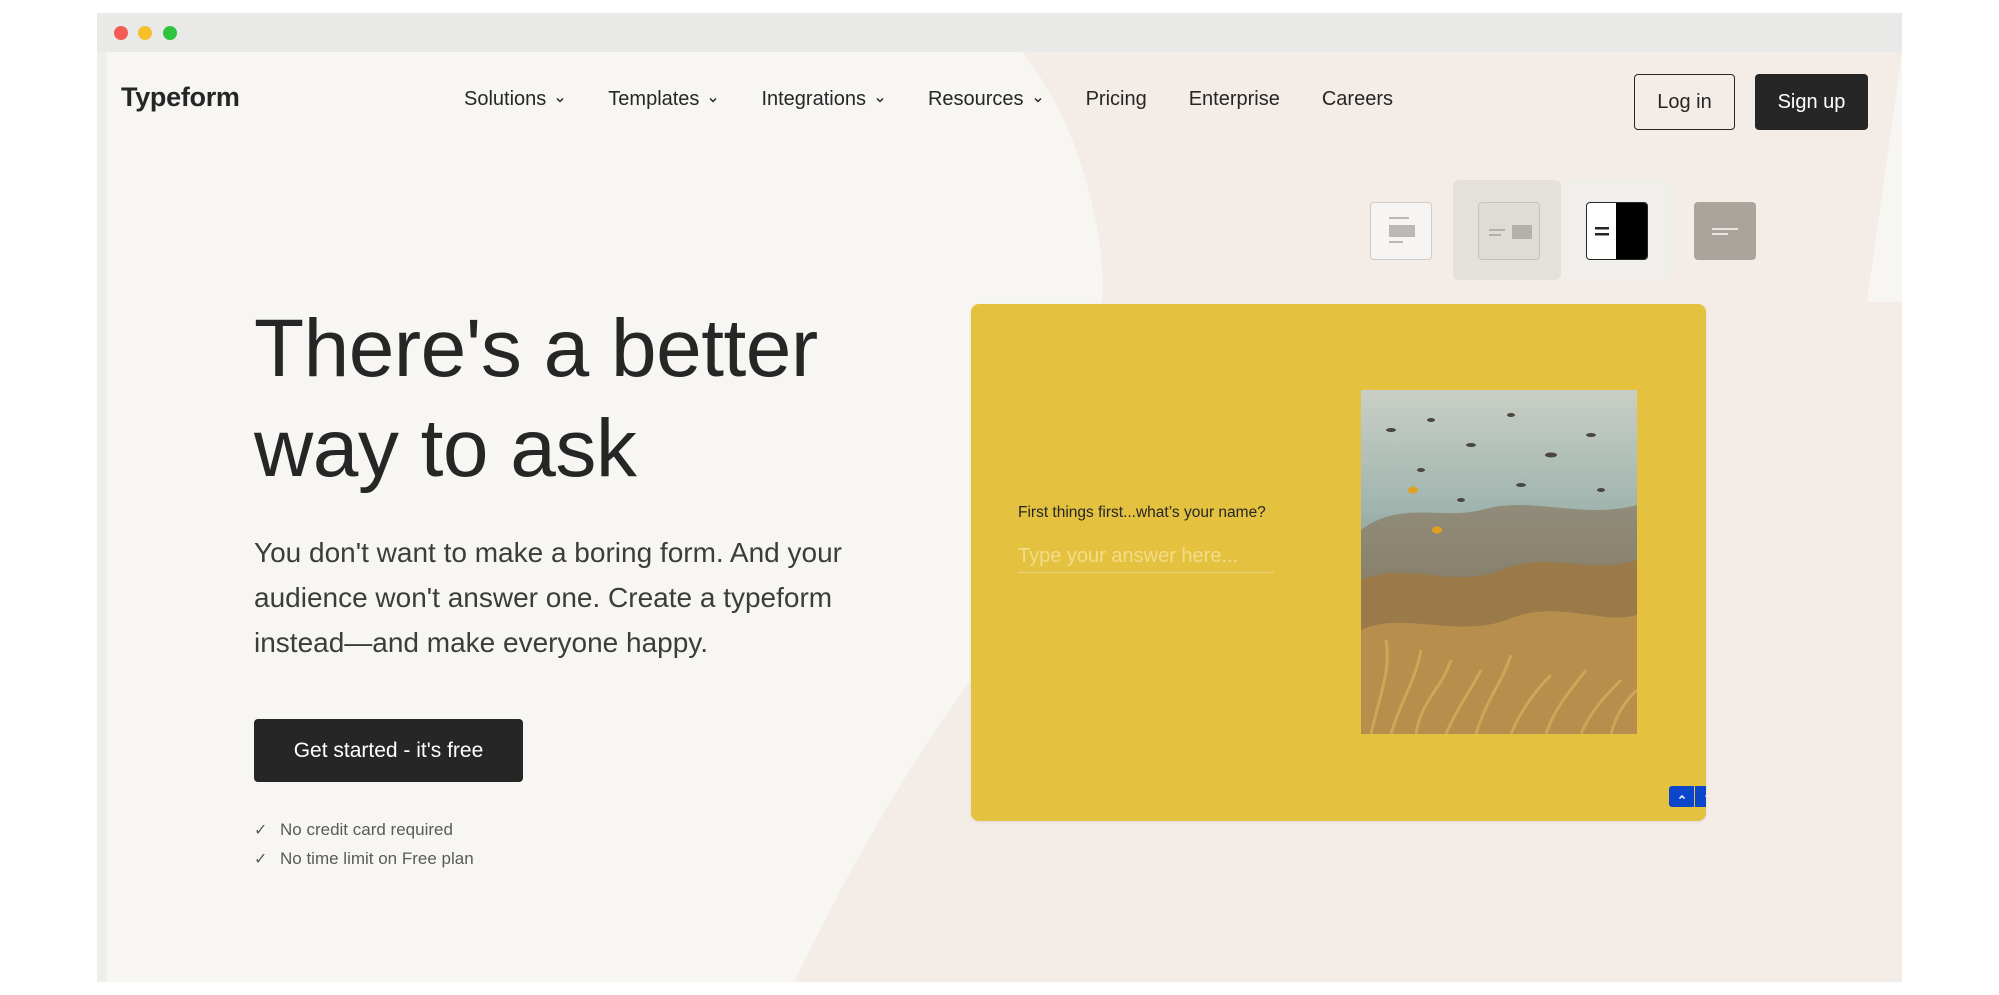 This screenshot has height=995, width=1999. I want to click on minimize-window-dot, so click(145, 33).